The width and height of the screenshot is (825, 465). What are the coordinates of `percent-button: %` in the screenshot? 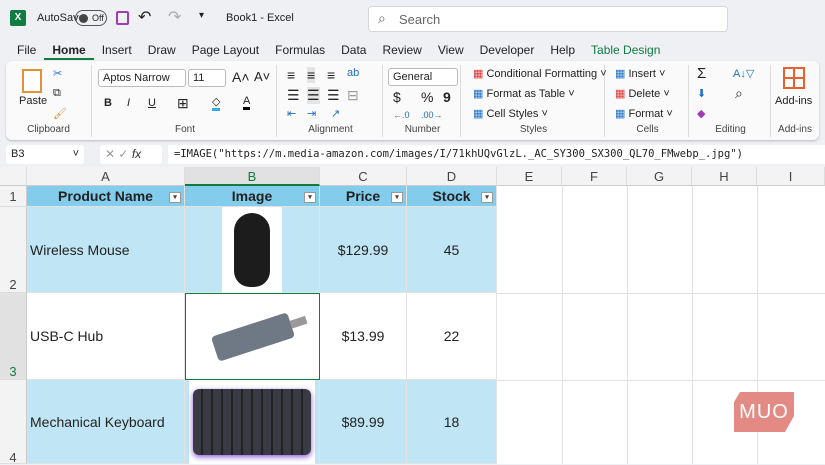 It's located at (427, 97).